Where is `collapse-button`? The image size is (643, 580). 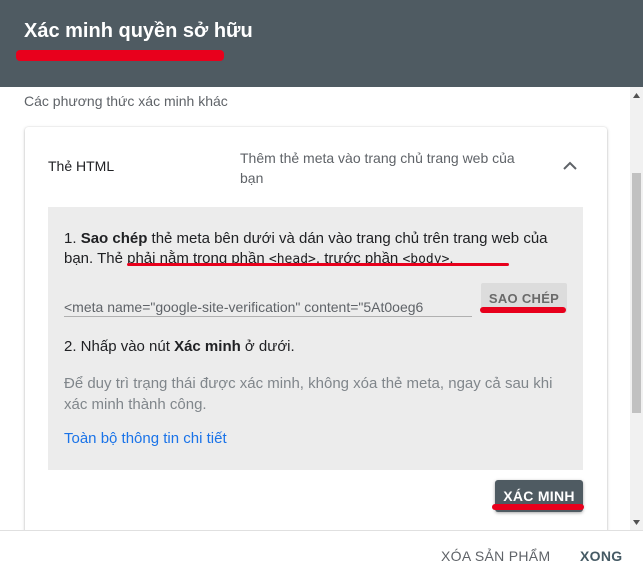 collapse-button is located at coordinates (570, 166).